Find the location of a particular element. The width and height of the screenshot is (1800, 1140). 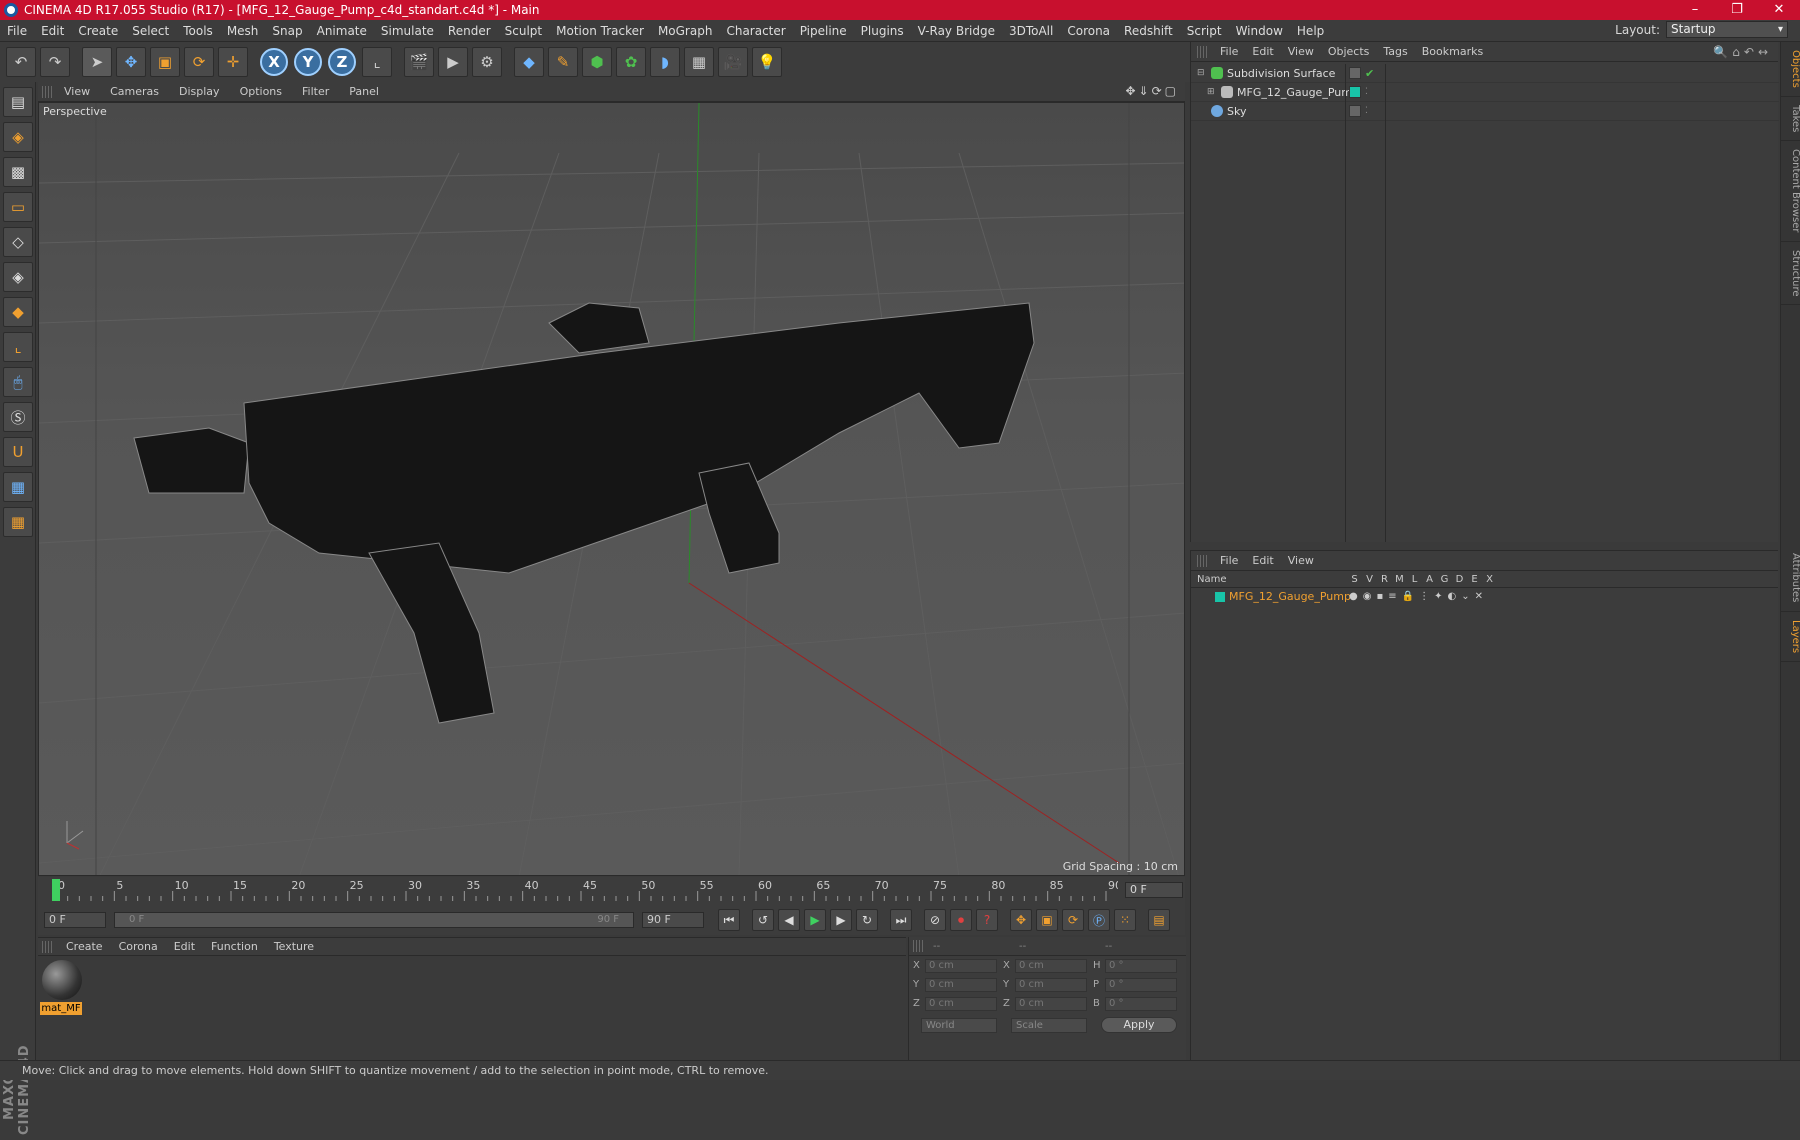

material-preview-thumbnail is located at coordinates (62, 980).